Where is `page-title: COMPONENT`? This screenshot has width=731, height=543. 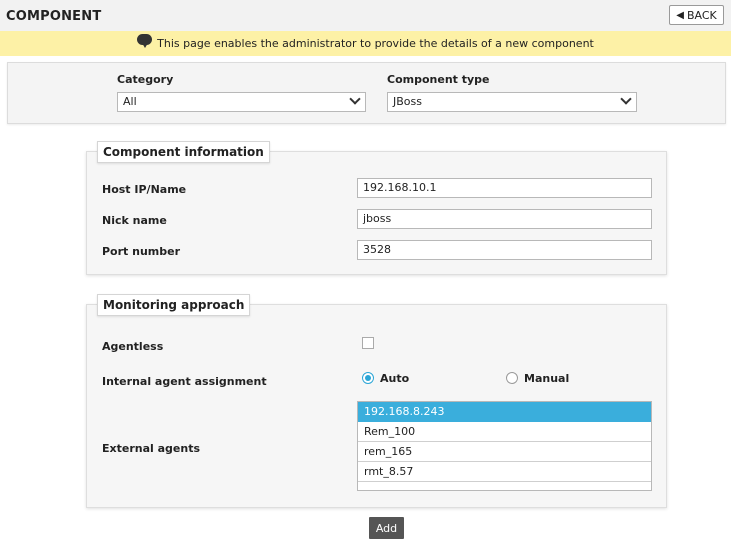 page-title: COMPONENT is located at coordinates (54, 16).